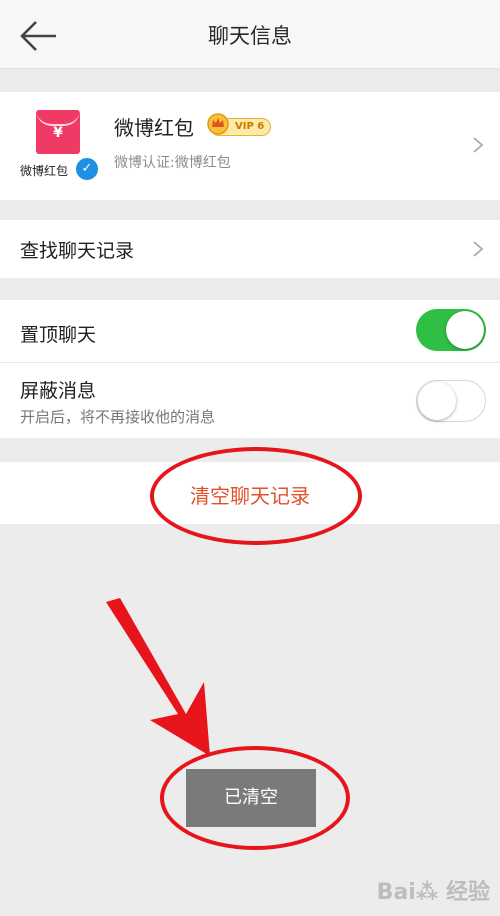 The width and height of the screenshot is (500, 916). What do you see at coordinates (158, 677) in the screenshot?
I see `annotation-arrow-icon` at bounding box center [158, 677].